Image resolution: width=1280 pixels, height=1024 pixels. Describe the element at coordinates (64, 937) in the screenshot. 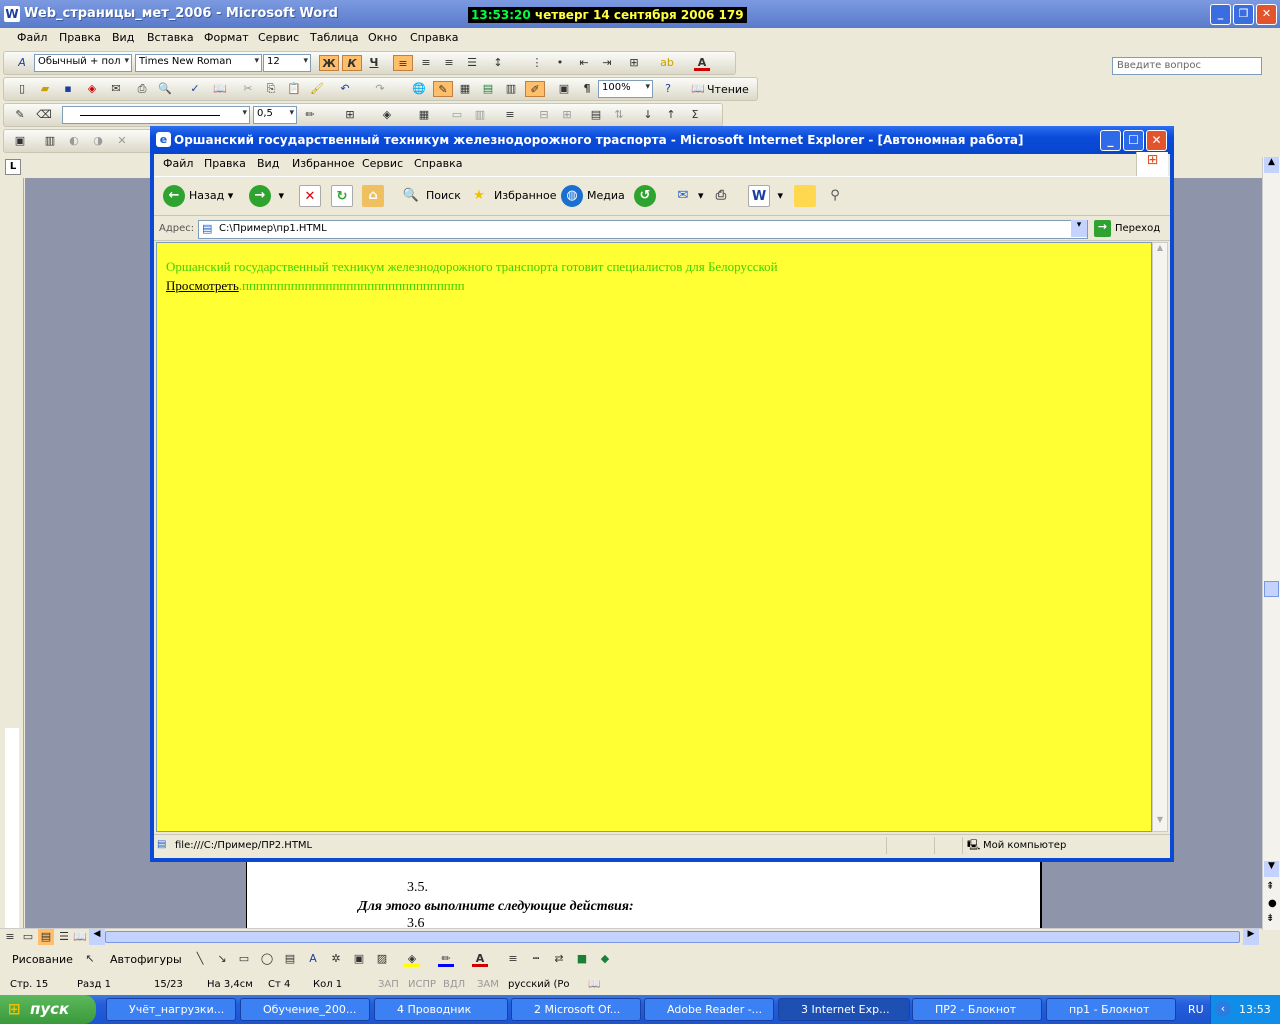

I see `outline-view-icon: ☰` at that location.